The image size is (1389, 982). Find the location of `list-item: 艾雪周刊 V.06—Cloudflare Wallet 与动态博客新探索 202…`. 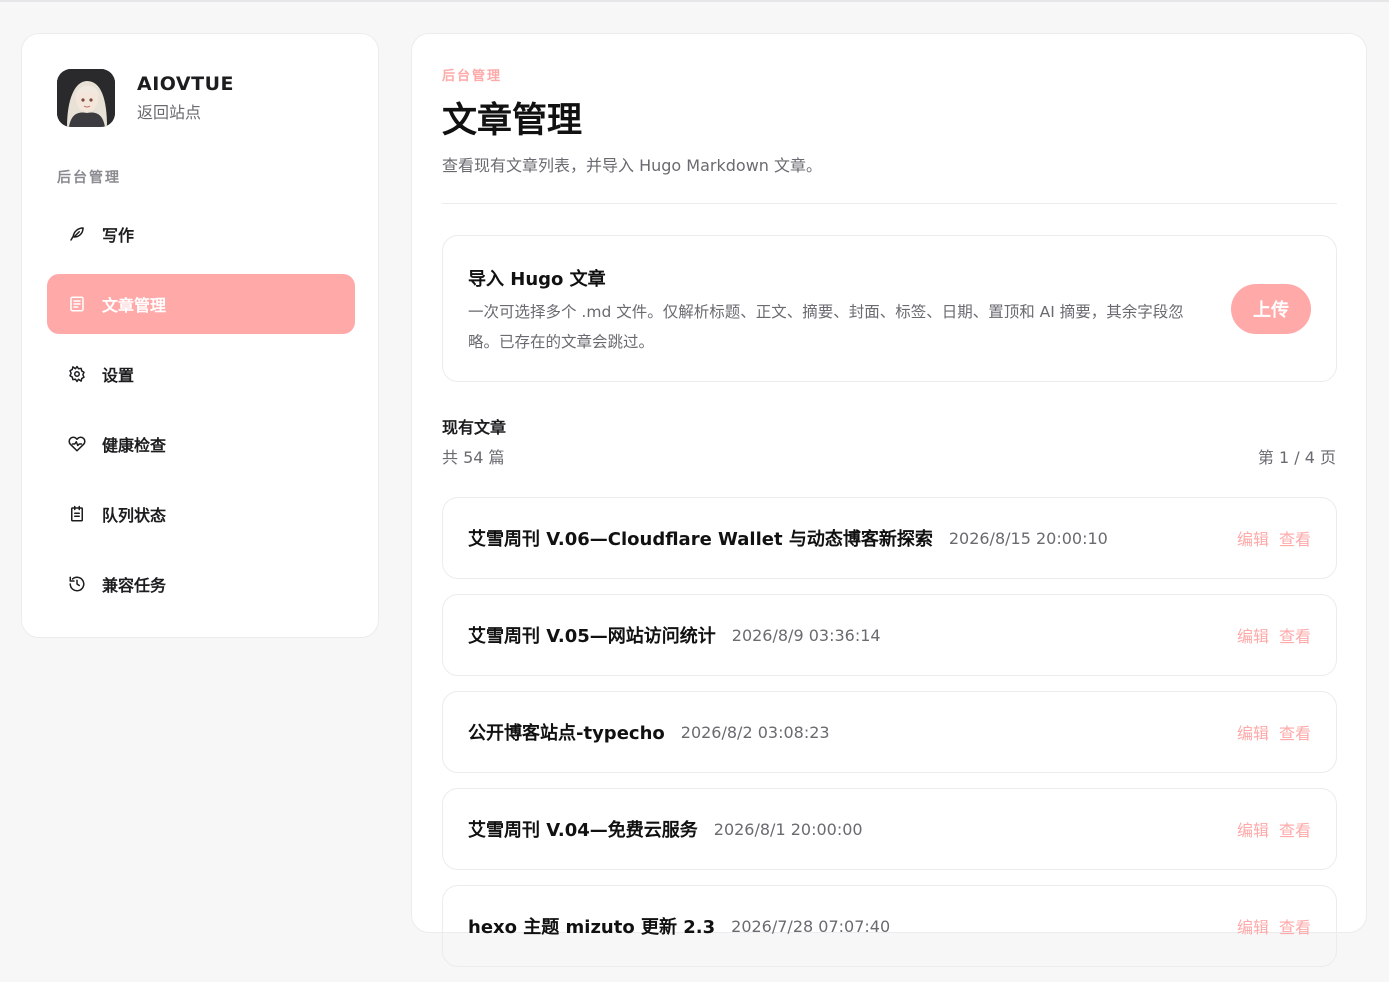

list-item: 艾雪周刊 V.06—Cloudflare Wallet 与动态博客新探索 202… is located at coordinates (889, 538).